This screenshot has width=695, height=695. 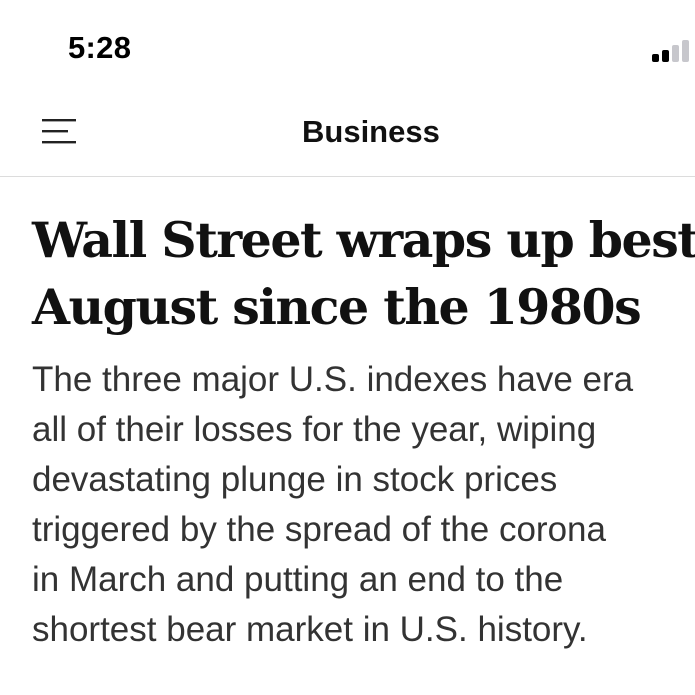 What do you see at coordinates (295, 479) in the screenshot?
I see `summary-line: devastating plunge in stock prices` at bounding box center [295, 479].